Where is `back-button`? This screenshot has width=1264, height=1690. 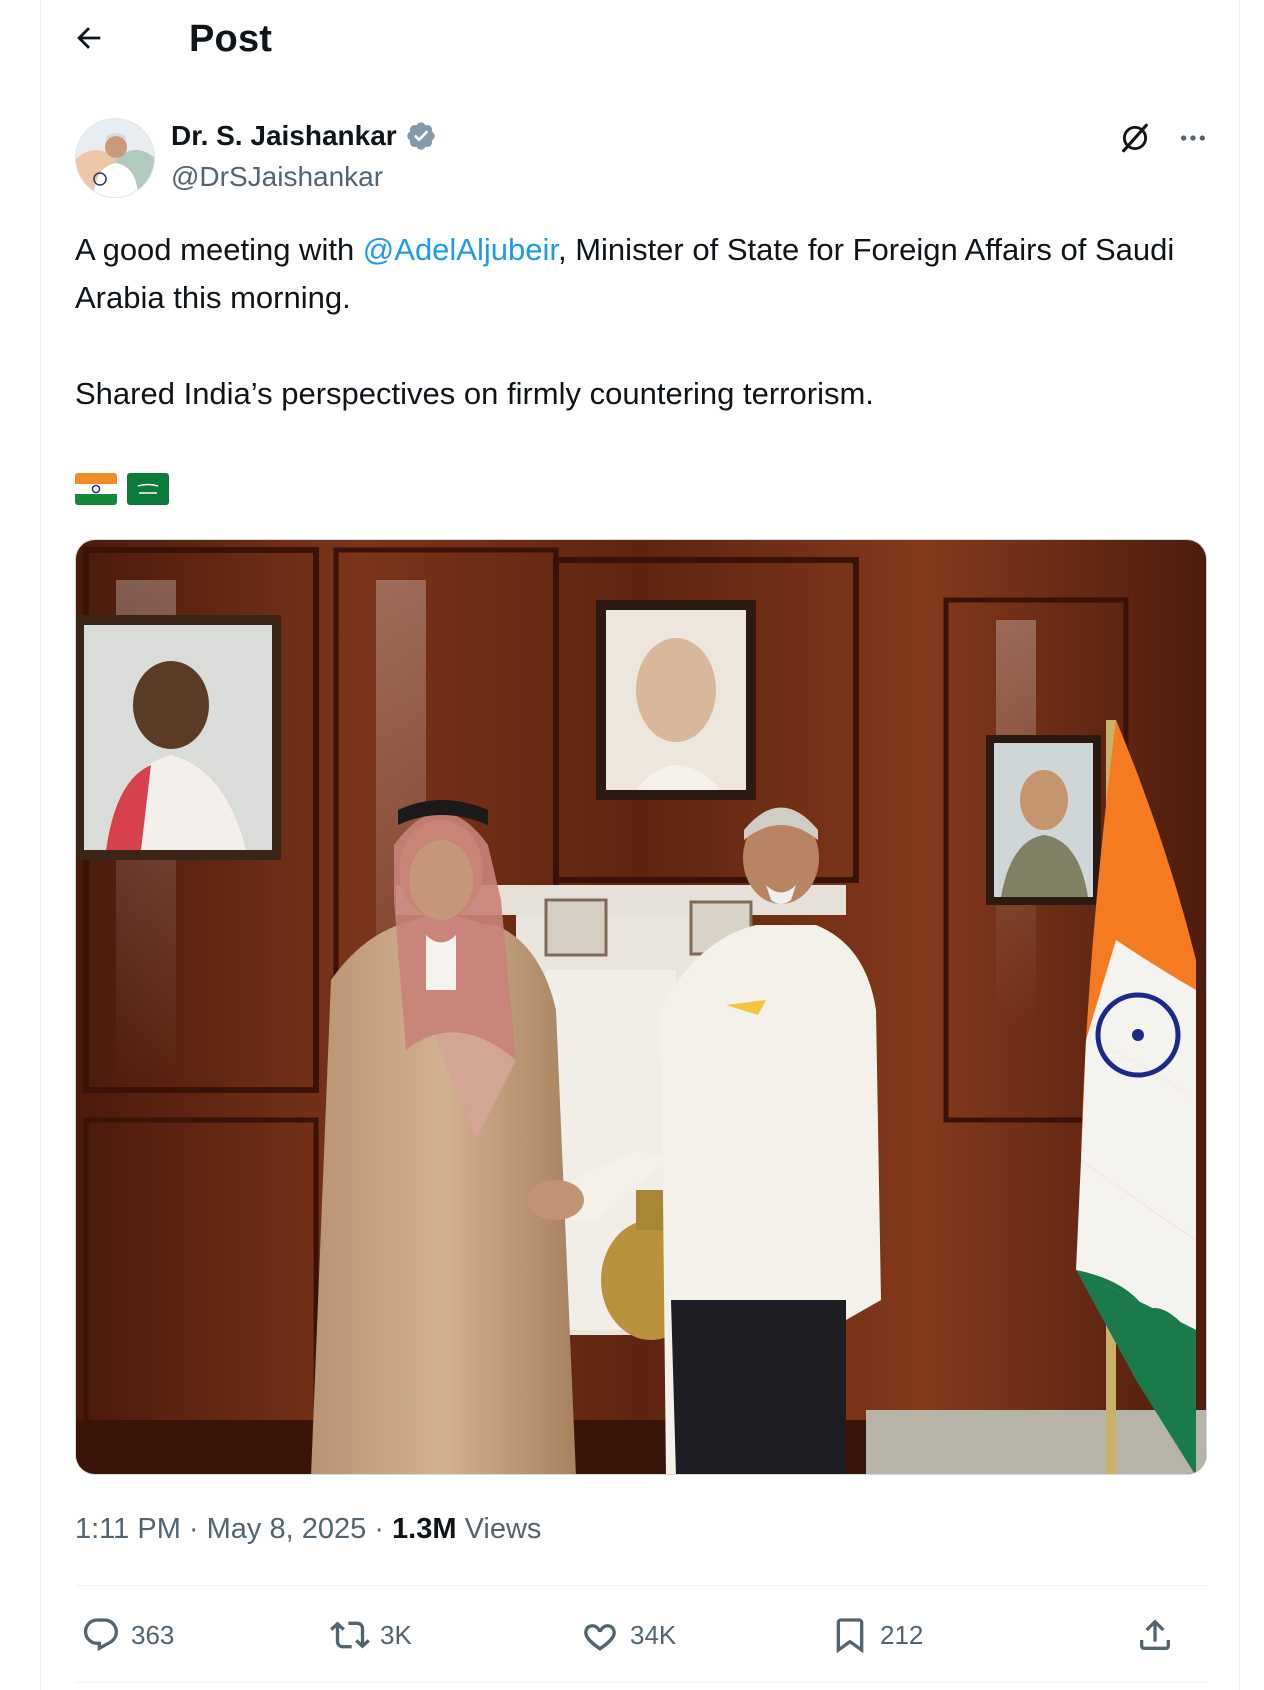
back-button is located at coordinates (89, 38).